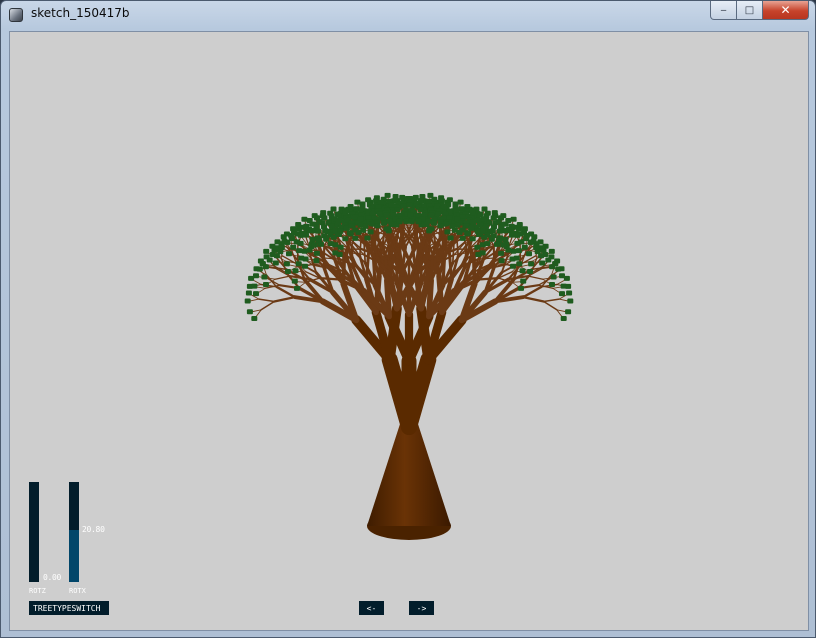  Describe the element at coordinates (34, 532) in the screenshot. I see `rotz-slider` at that location.